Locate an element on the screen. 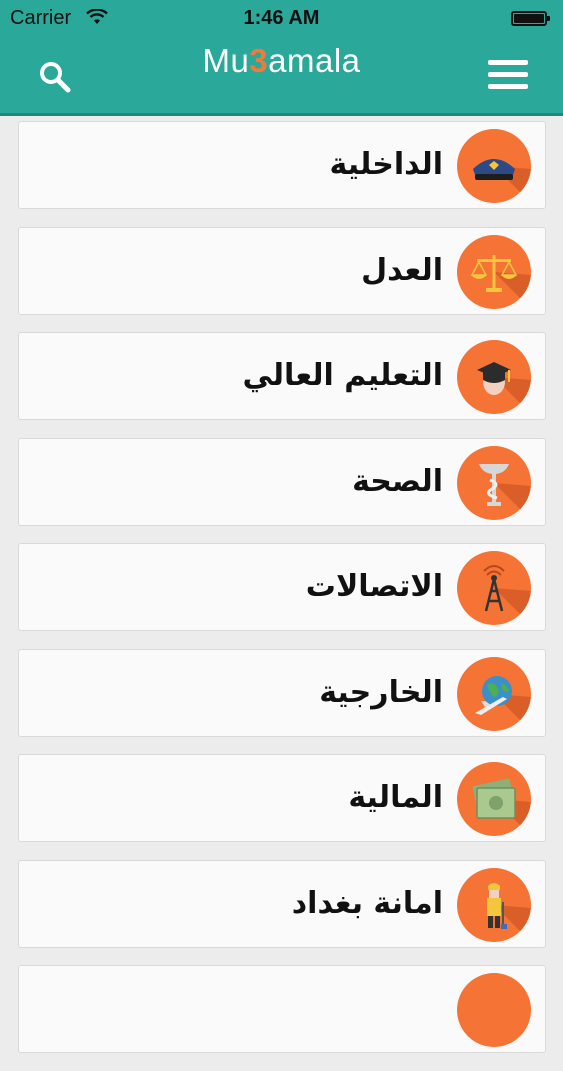 The image size is (563, 1071). list-item-justice: العدل is located at coordinates (282, 270).